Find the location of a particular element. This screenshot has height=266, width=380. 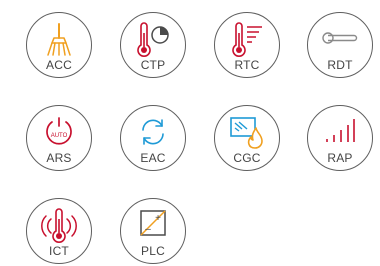

thermometer-waves-icon is located at coordinates (59, 225).